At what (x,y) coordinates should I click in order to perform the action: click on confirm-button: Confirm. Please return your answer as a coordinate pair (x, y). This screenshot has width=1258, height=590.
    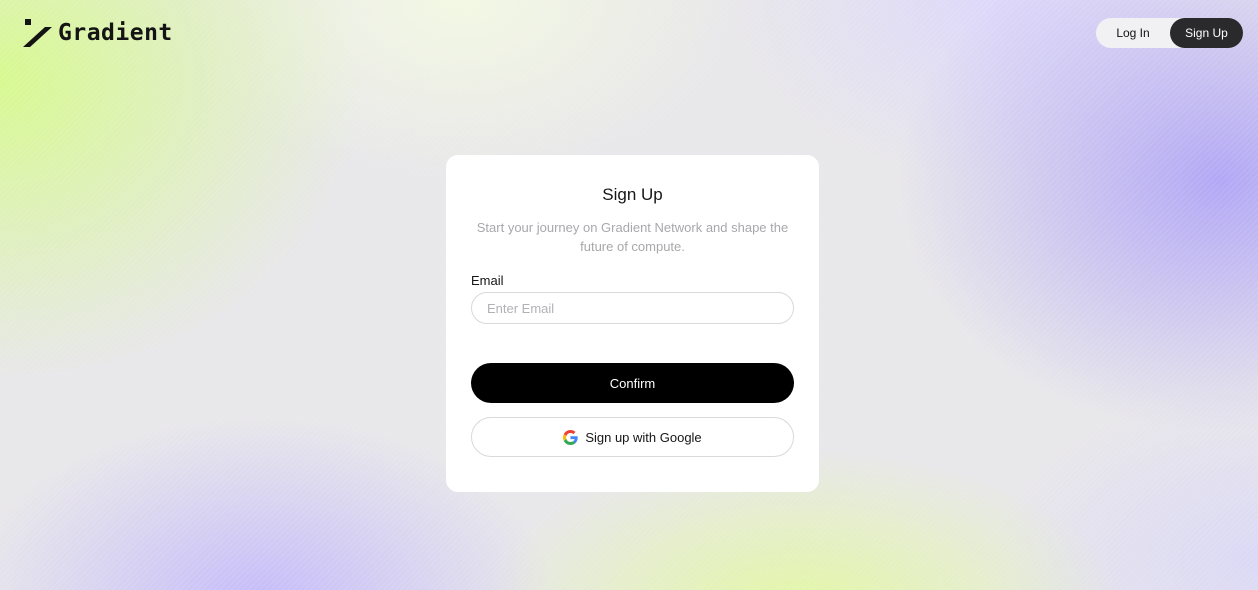
    Looking at the image, I should click on (632, 383).